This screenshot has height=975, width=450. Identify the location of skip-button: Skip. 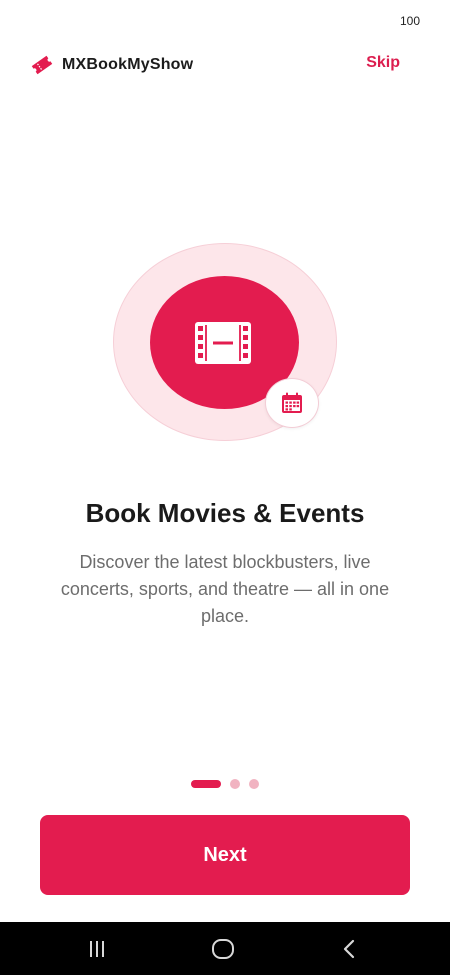
(383, 63).